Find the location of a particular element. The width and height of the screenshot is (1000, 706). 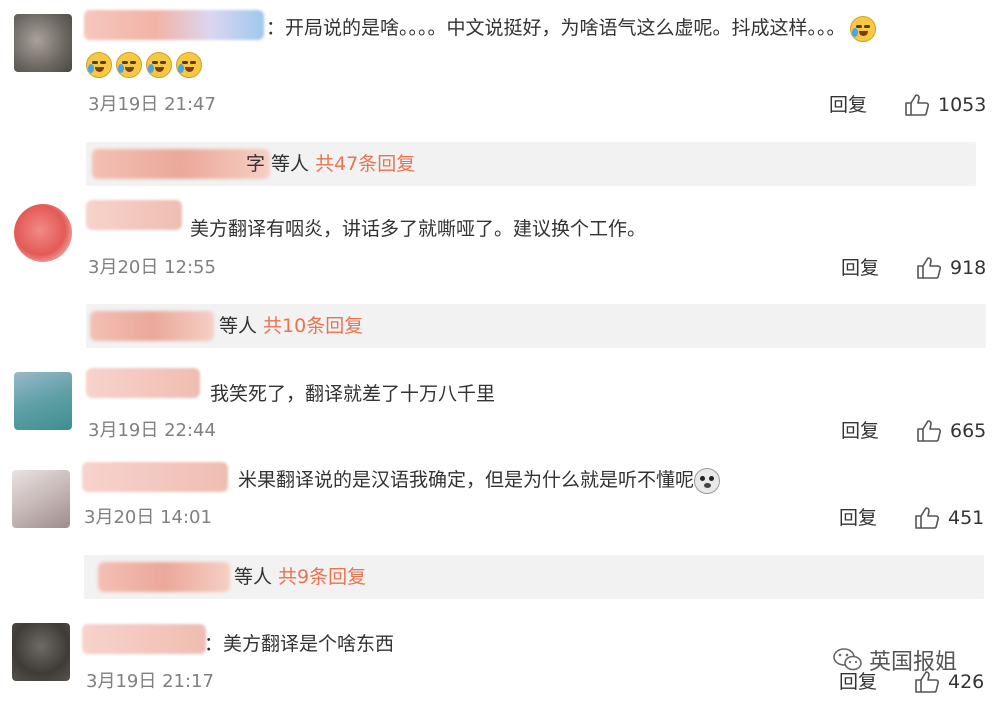

replies-summary: 字 等人 共47条回复 is located at coordinates (531, 164).